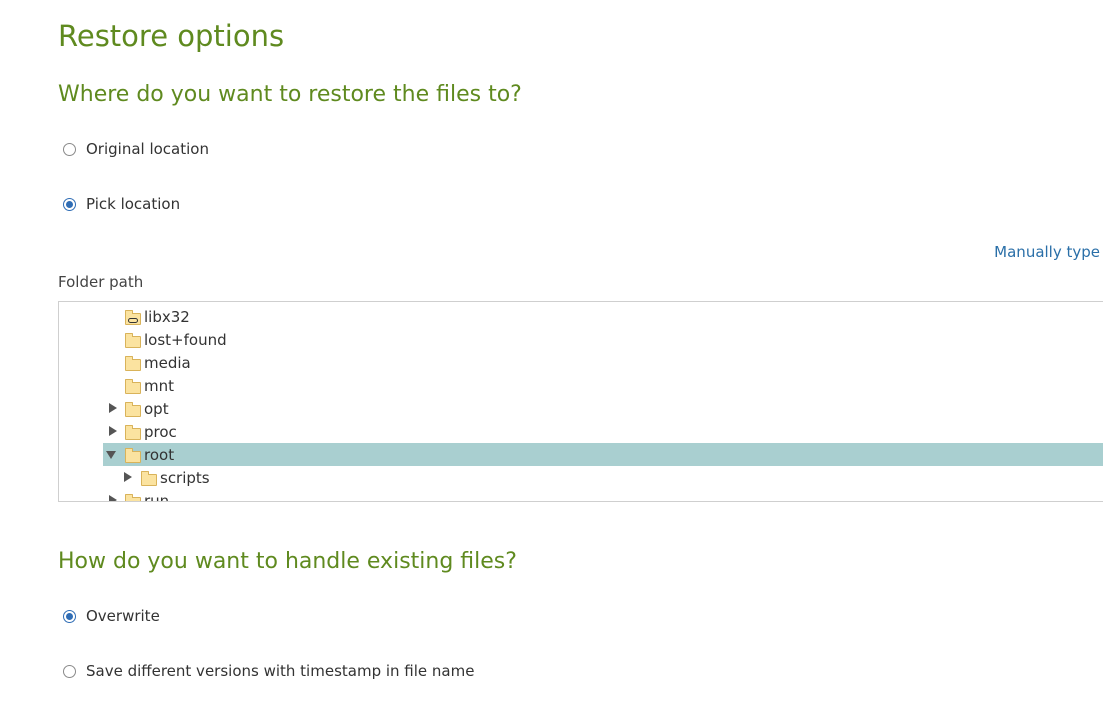 The width and height of the screenshot is (1103, 715). What do you see at coordinates (1047, 252) in the screenshot?
I see `manually-type-link: Manually type` at bounding box center [1047, 252].